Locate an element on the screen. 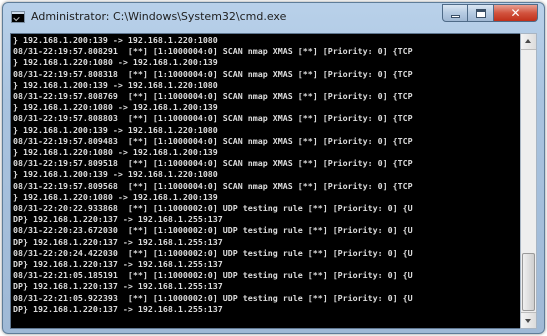 The width and height of the screenshot is (547, 336). close-icon: ✕ is located at coordinates (515, 13).